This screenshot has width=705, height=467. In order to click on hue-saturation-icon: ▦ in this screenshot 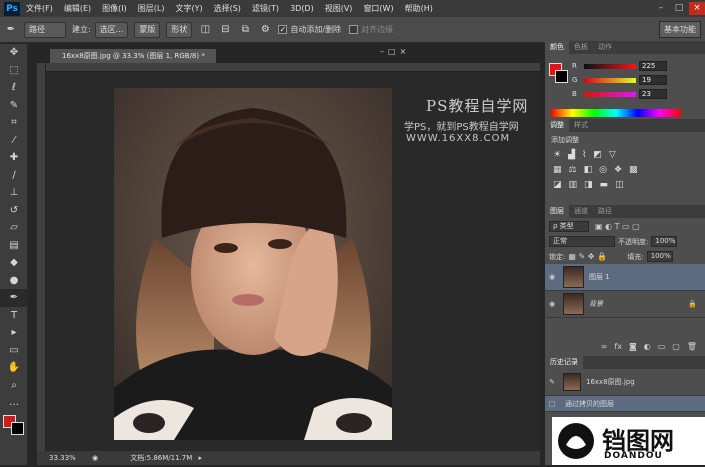, I will do `click(557, 170)`.